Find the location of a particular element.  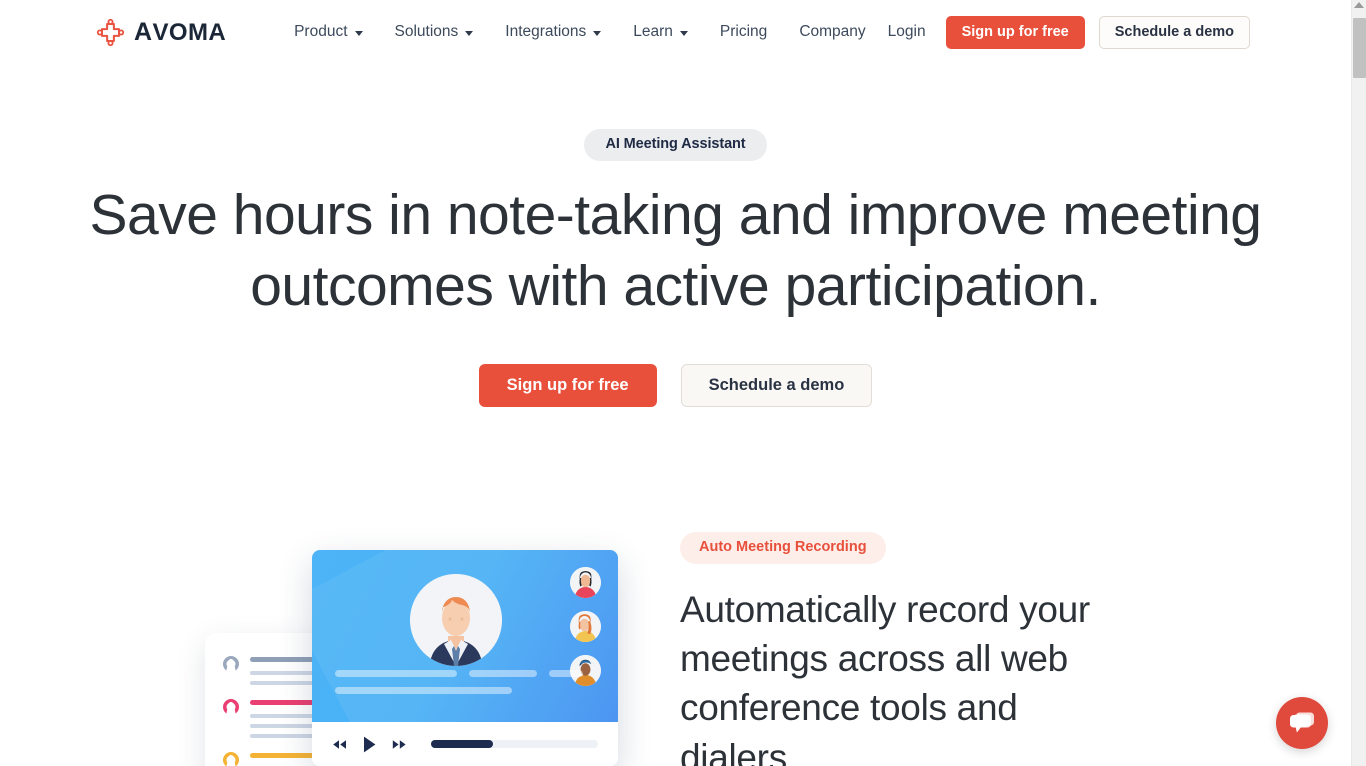

nav-label: Pricing is located at coordinates (743, 31).